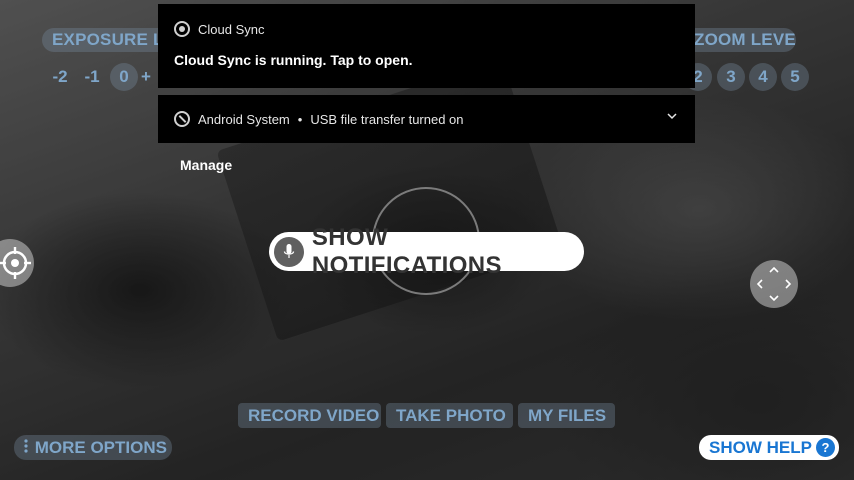 This screenshot has height=480, width=854. I want to click on notification-header: Cloud Sync, so click(219, 29).